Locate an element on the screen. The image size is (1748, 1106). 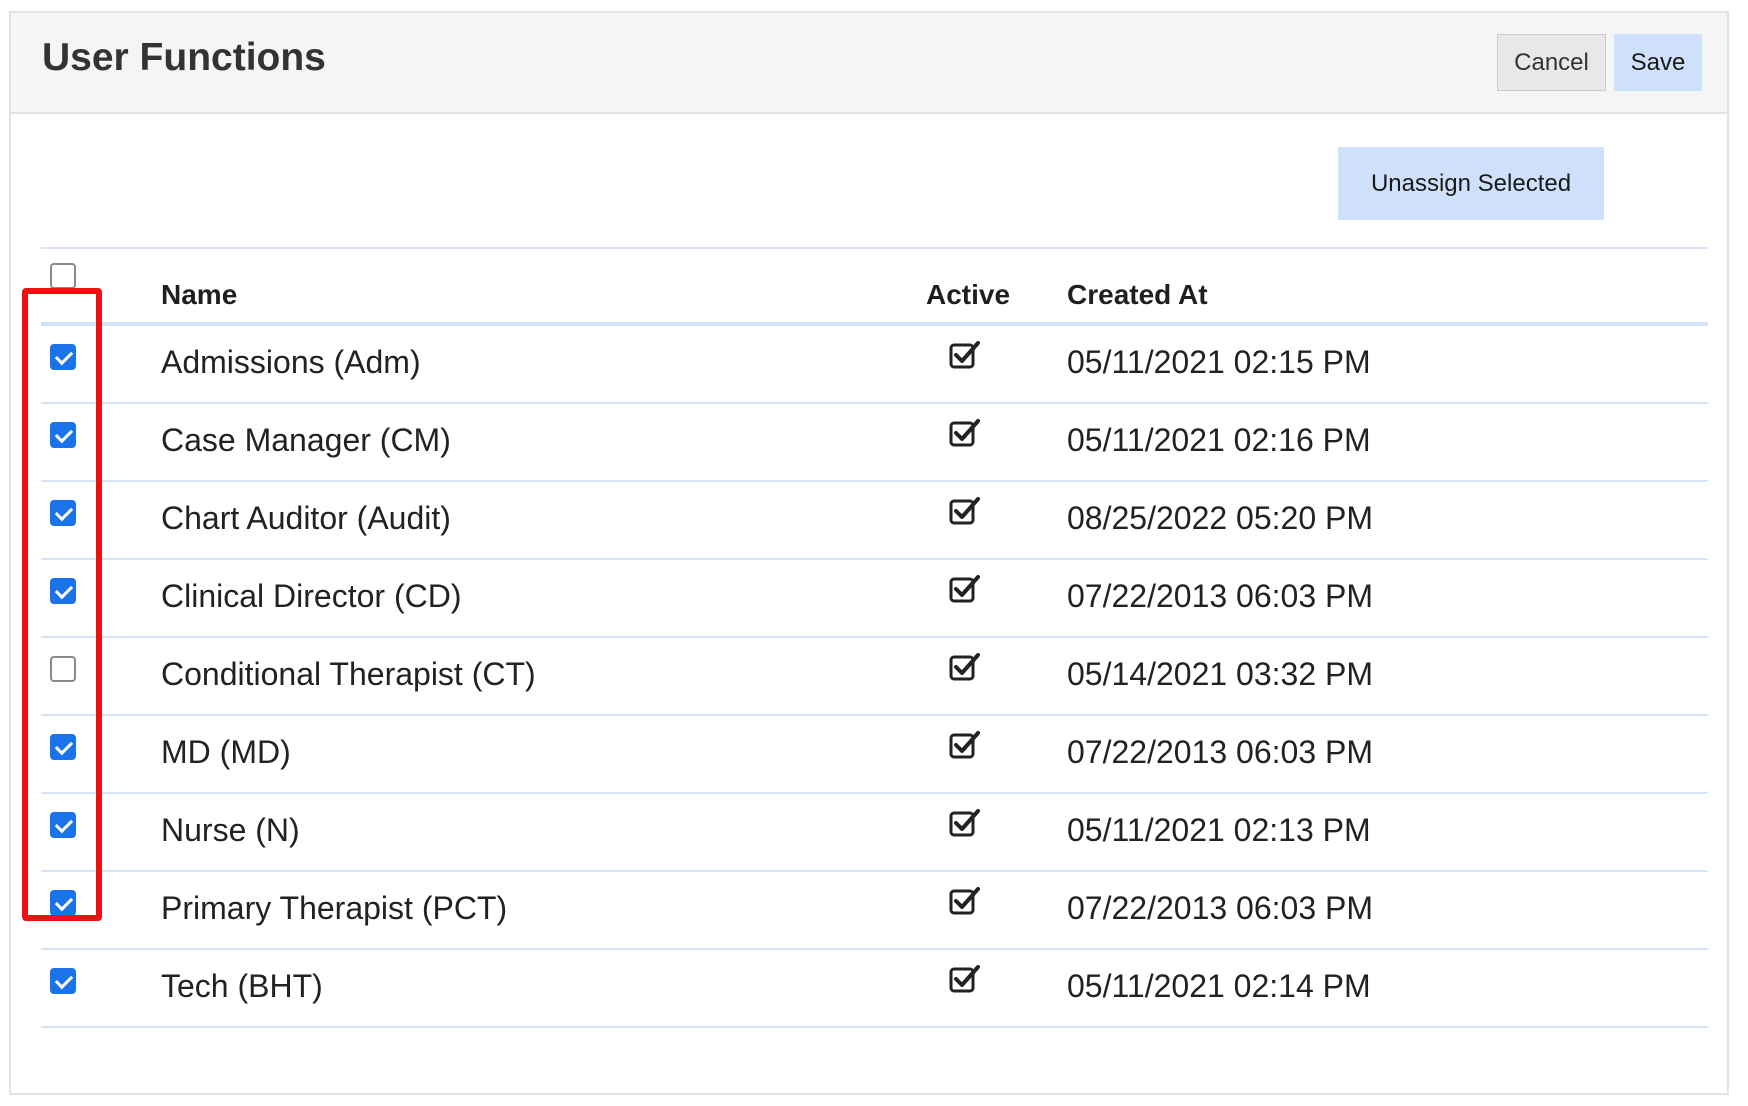
table-row: Chart Auditor (Audit) 08/25/2022 05:20 PM is located at coordinates (874, 521).